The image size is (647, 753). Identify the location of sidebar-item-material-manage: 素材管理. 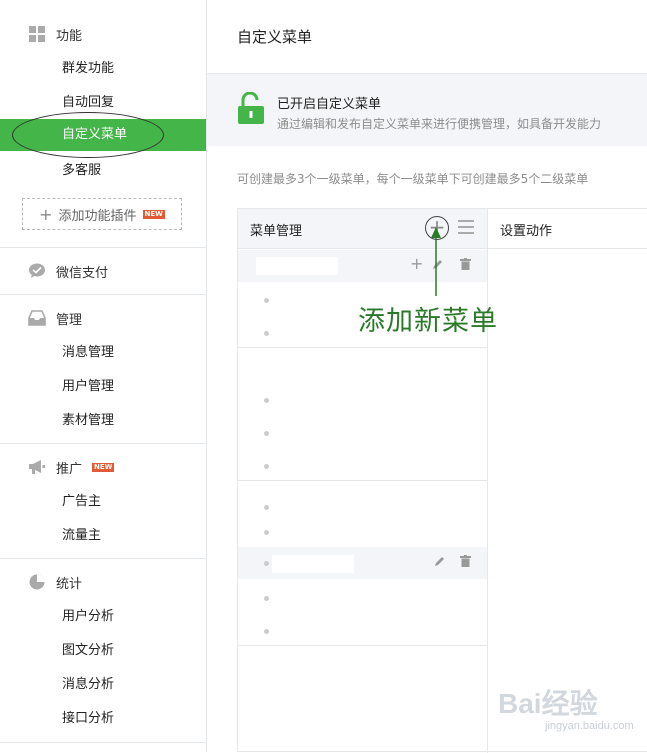
(103, 421).